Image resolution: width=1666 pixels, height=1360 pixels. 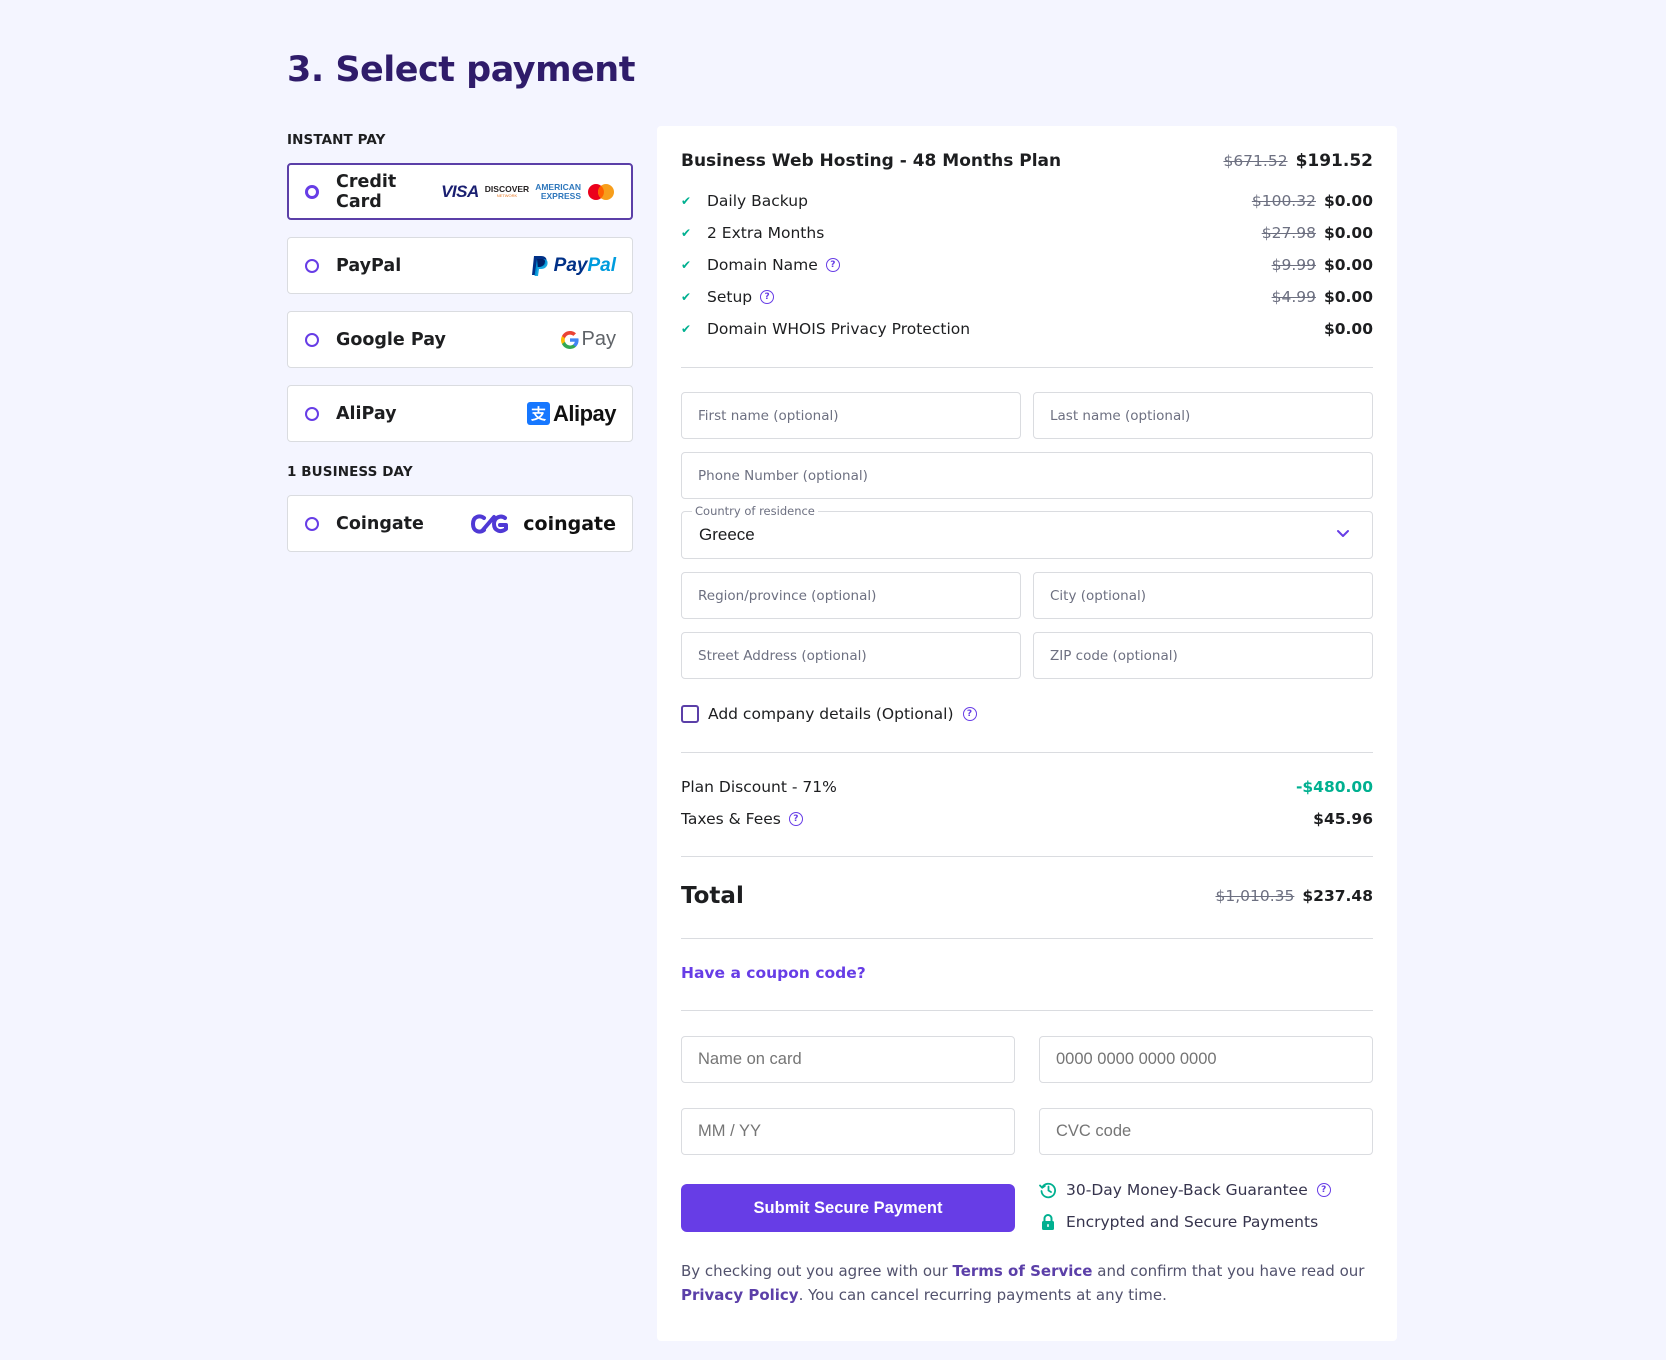 I want to click on line-item: ✔ Domain WHOIS Privacy Protection $0.00, so click(x=1027, y=329).